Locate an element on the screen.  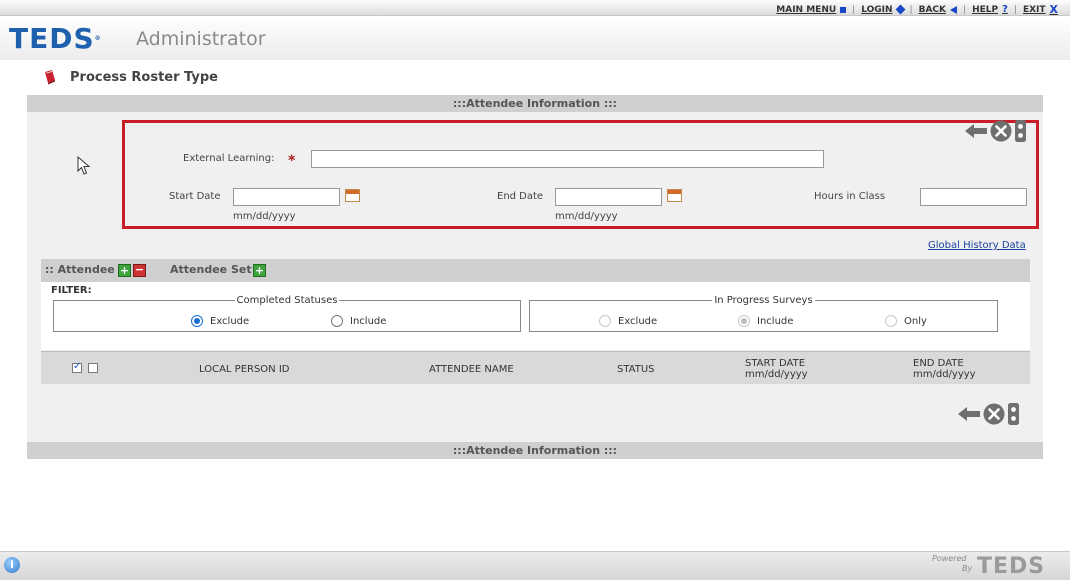
help-link: HELP? is located at coordinates (990, 9).